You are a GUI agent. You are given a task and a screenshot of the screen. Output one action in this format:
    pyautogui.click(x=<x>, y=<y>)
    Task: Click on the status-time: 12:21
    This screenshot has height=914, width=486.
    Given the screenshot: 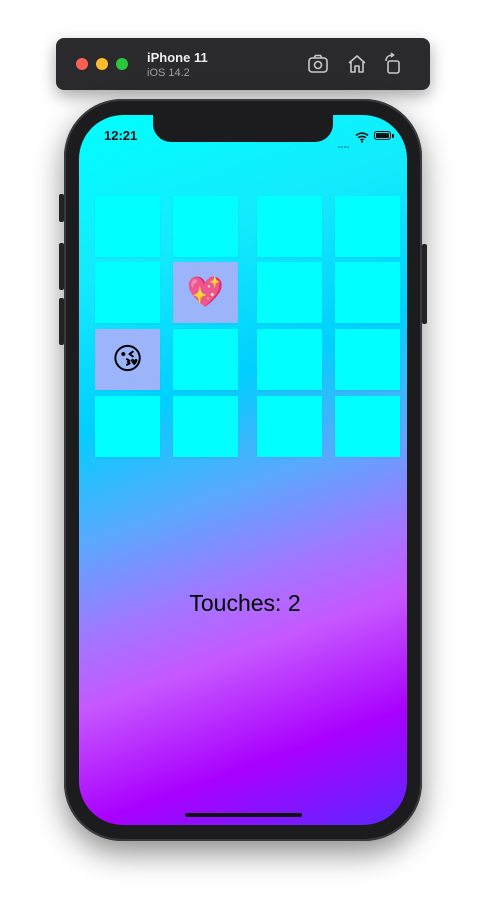 What is the action you would take?
    pyautogui.click(x=121, y=135)
    